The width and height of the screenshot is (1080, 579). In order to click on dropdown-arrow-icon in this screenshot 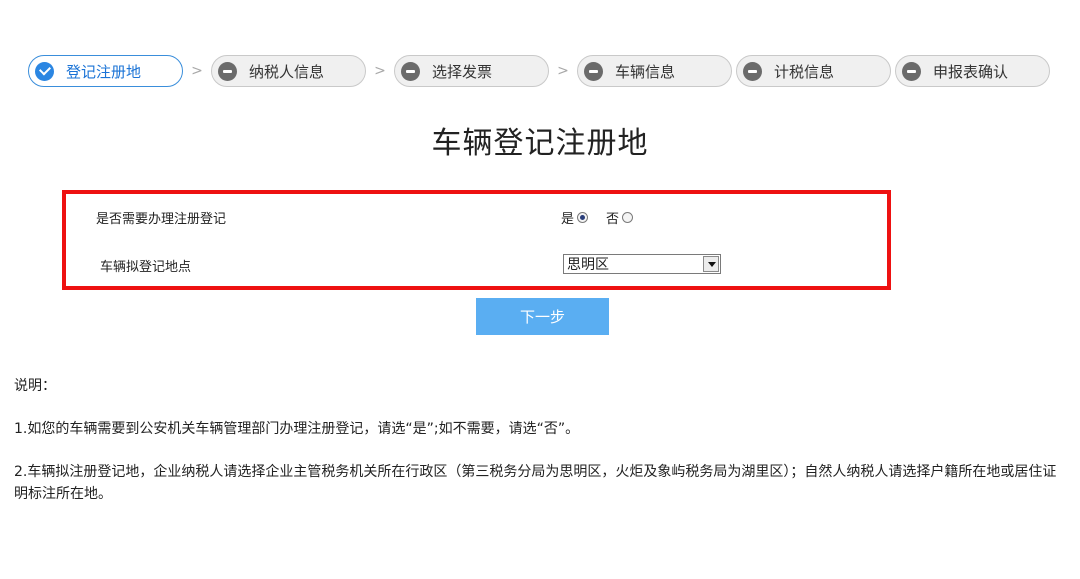, I will do `click(711, 264)`.